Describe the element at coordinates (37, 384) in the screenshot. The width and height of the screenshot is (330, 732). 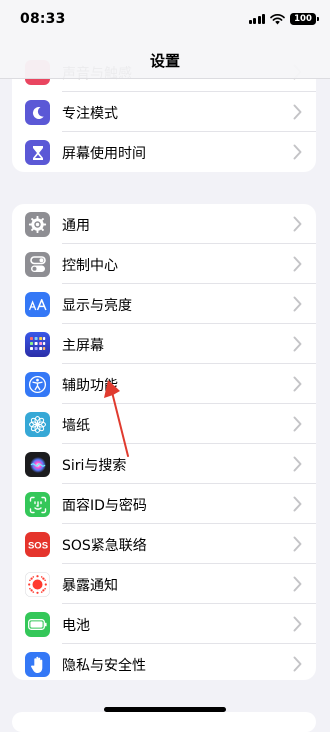
I see `accessibility-icon` at that location.